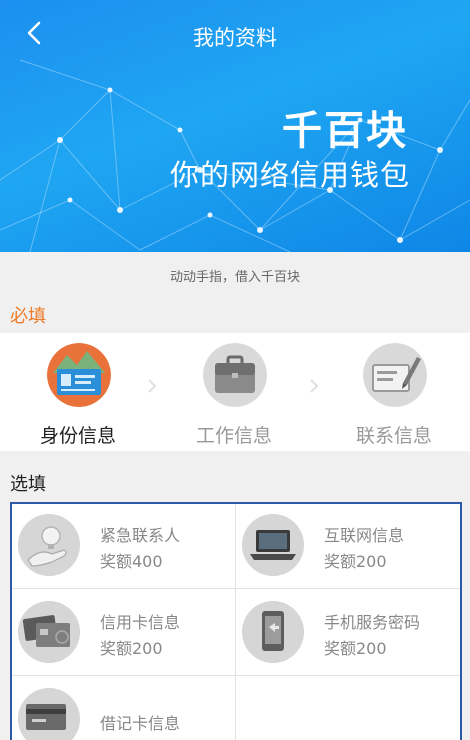 Image resolution: width=470 pixels, height=740 pixels. Describe the element at coordinates (79, 375) in the screenshot. I see `id-card-icon` at that location.